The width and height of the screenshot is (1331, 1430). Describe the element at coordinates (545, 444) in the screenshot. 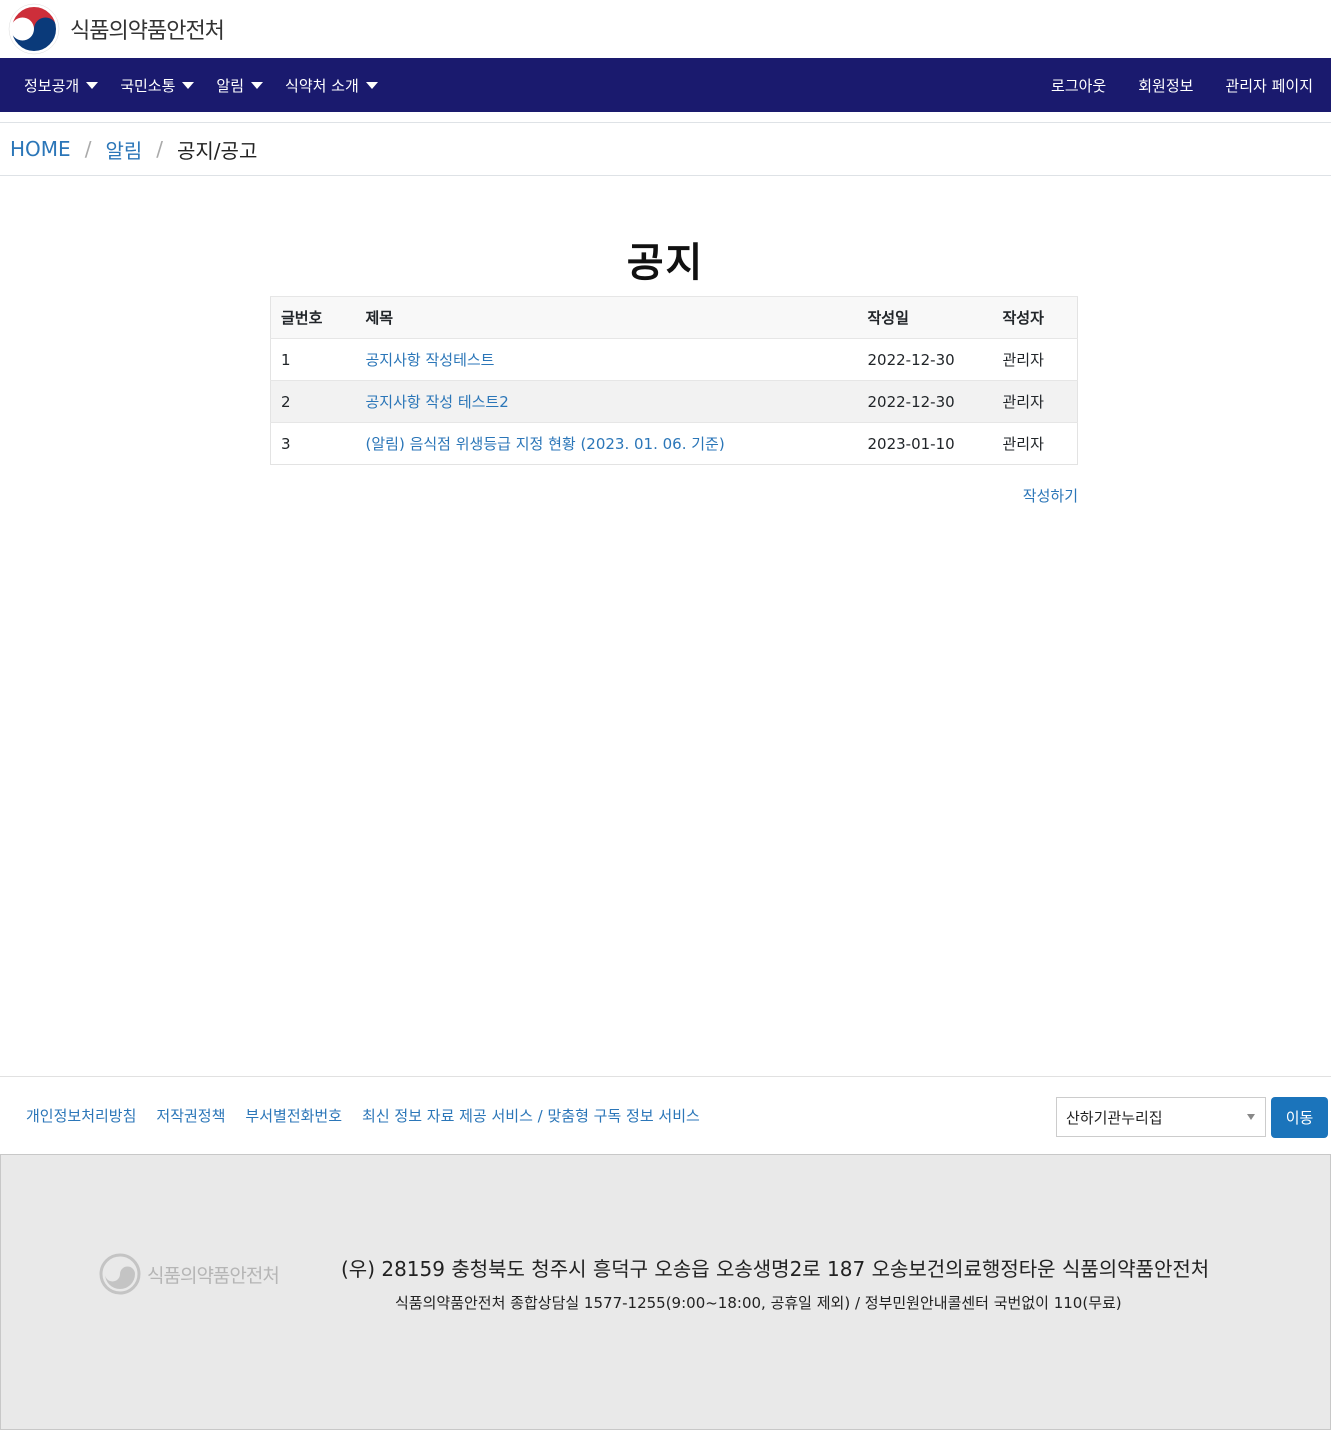

I see `row-title-link: (알림) 음식점 위생등급 지정 현황 (2023. 01. 06. 기준)` at that location.